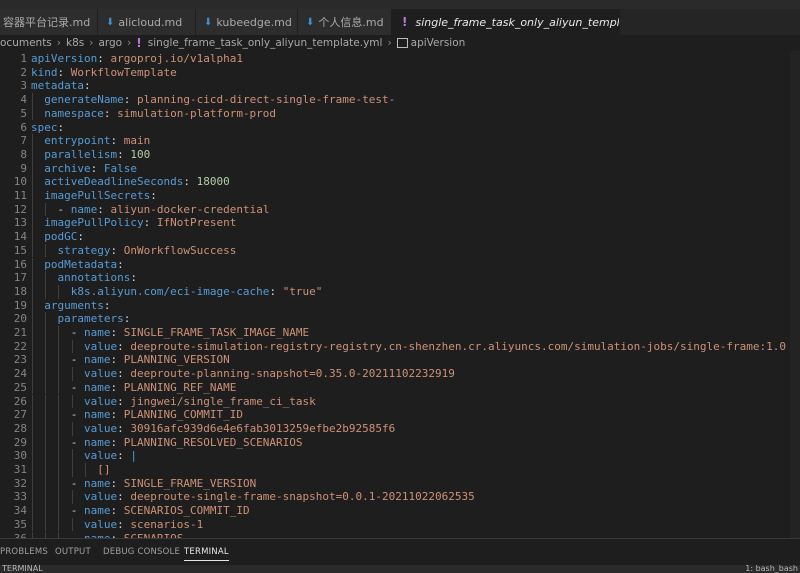 The image size is (800, 573). What do you see at coordinates (73, 552) in the screenshot?
I see `panel-tab-output: OUTPUT` at bounding box center [73, 552].